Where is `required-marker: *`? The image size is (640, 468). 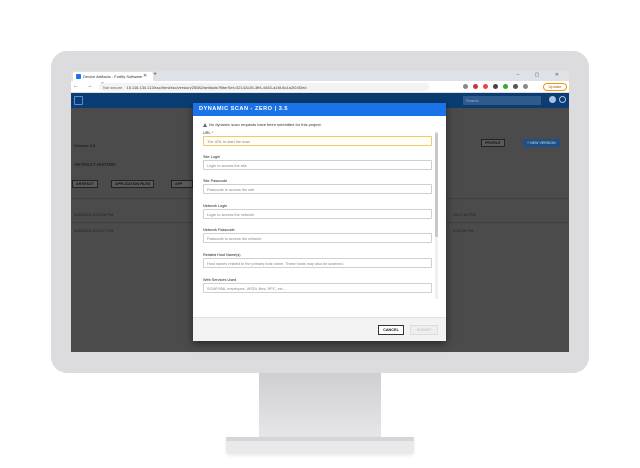 required-marker: * is located at coordinates (212, 133).